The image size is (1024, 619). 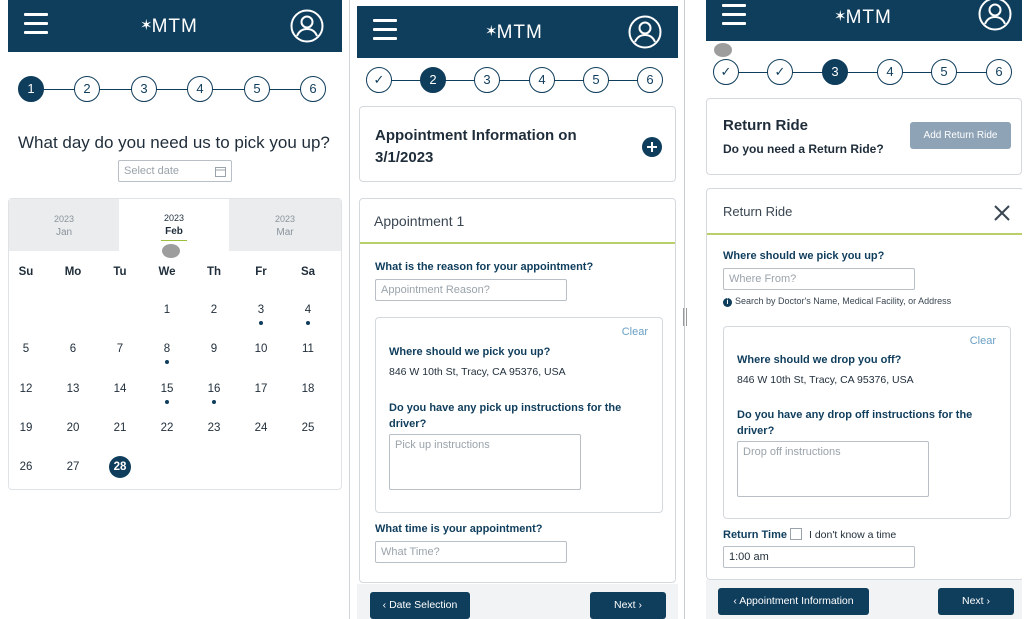 What do you see at coordinates (825, 380) in the screenshot?
I see `dropoff-address: 846 W 10th St, Tracy, CA 95376, USA` at bounding box center [825, 380].